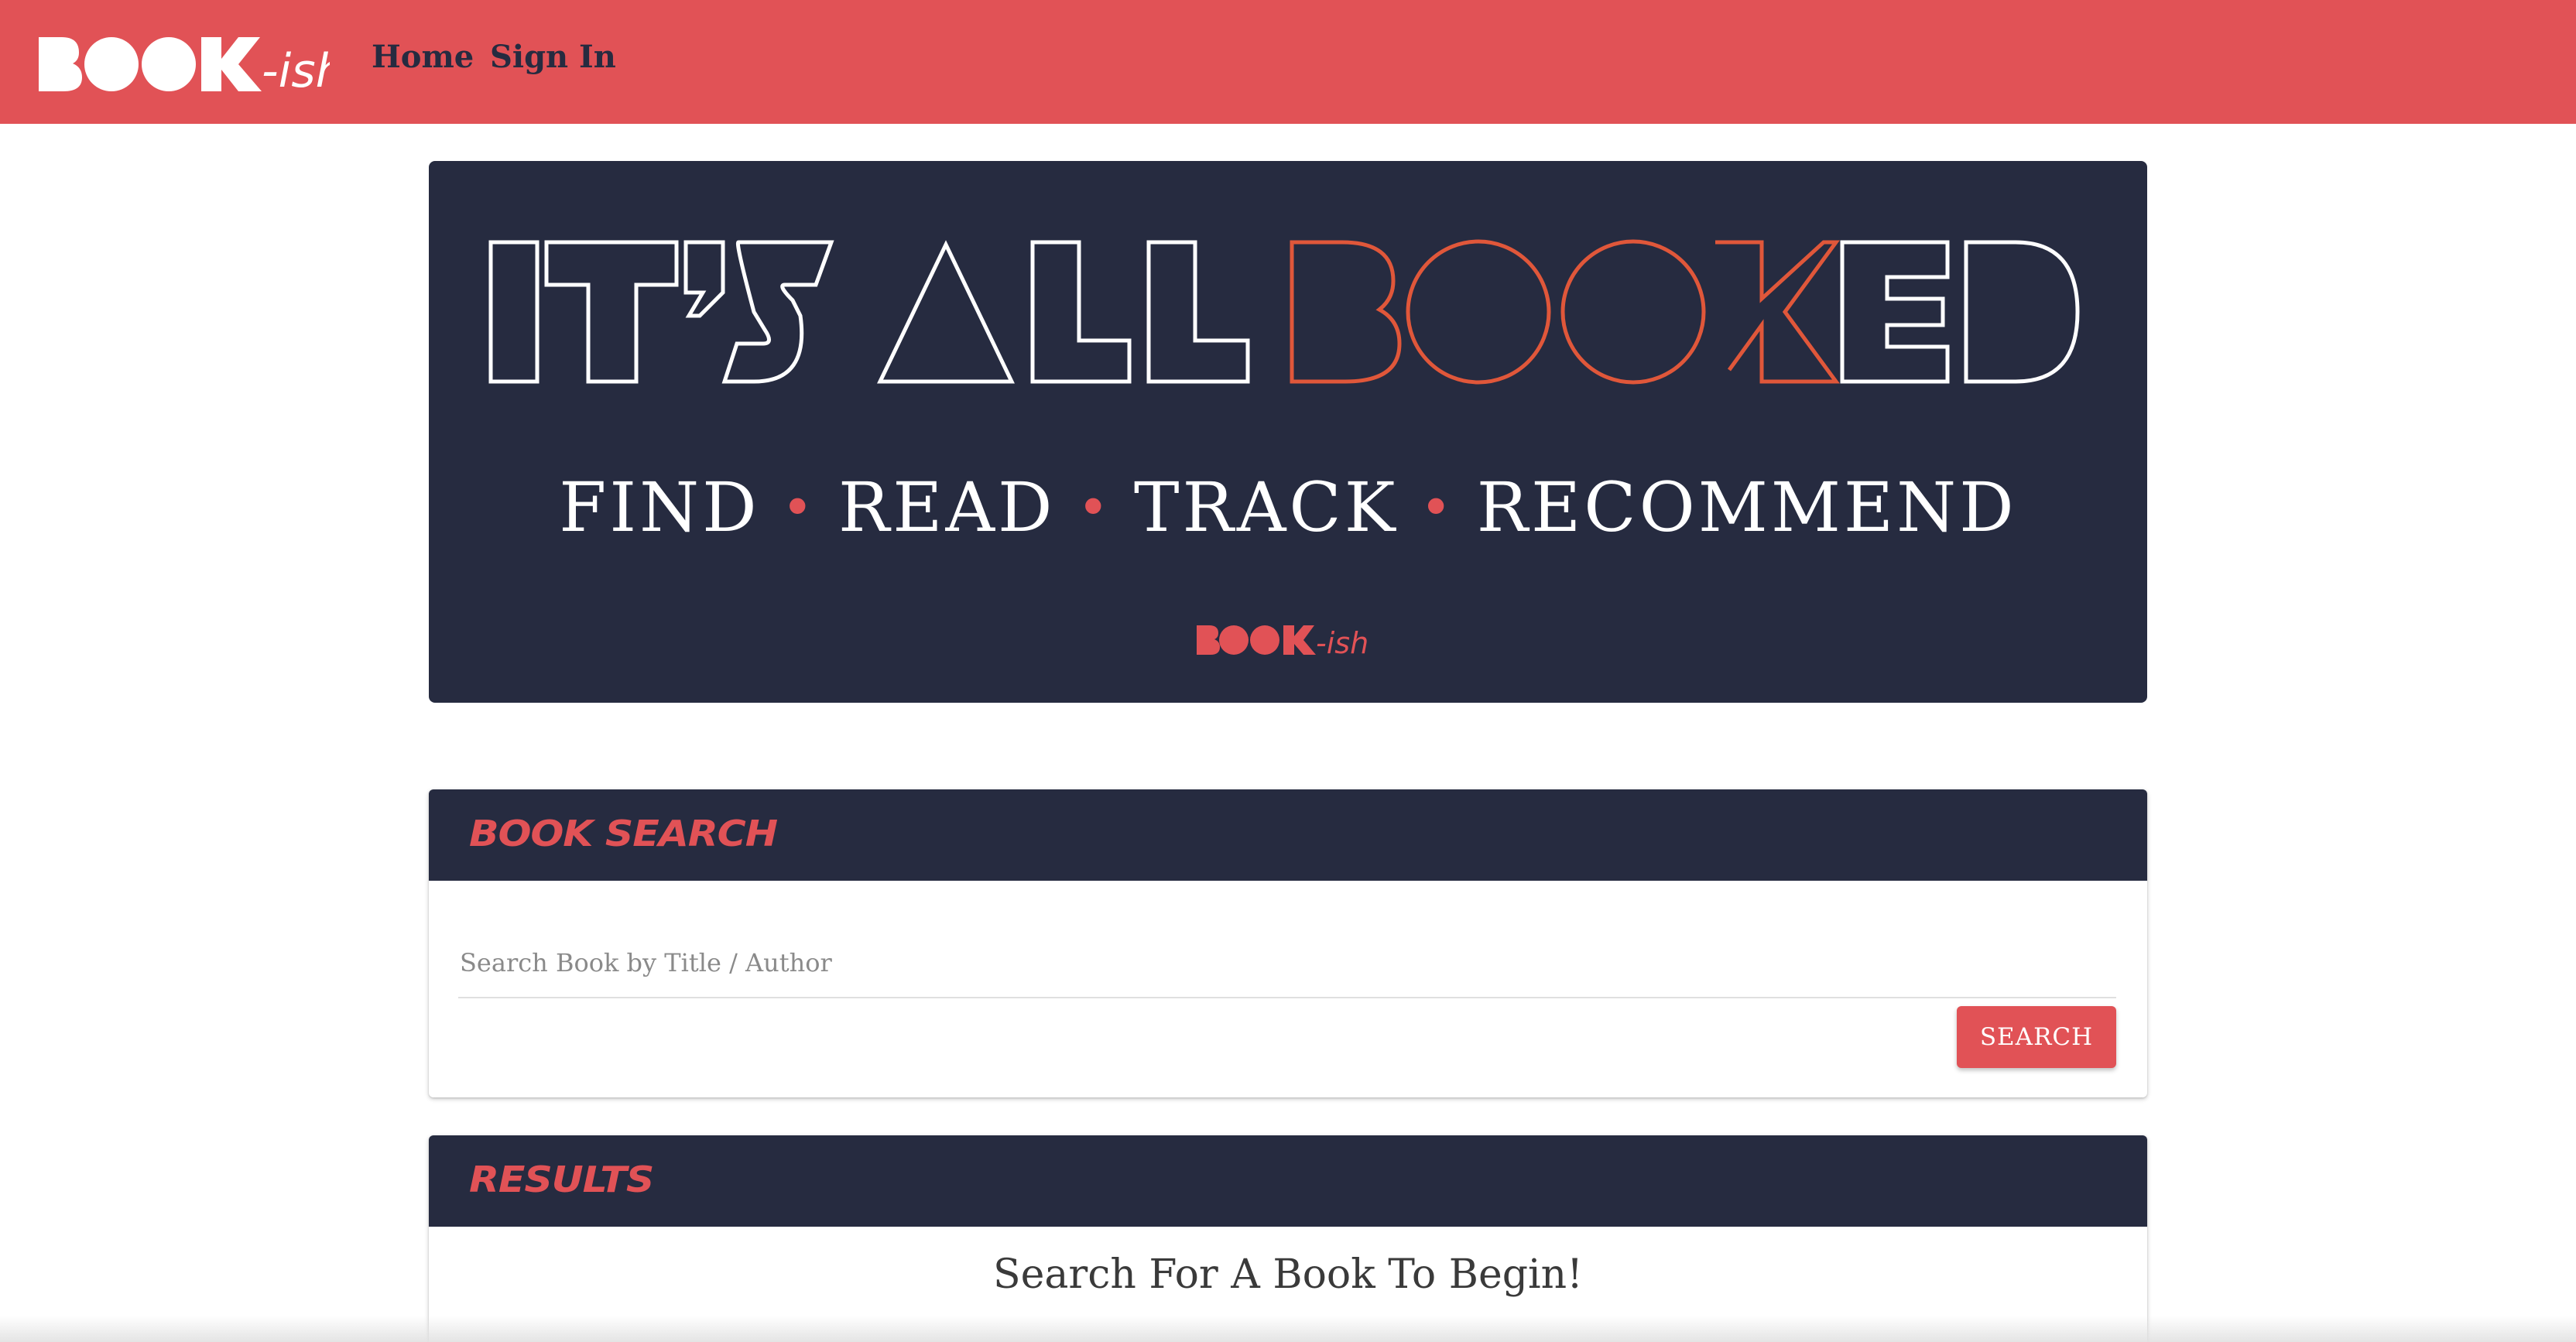 This screenshot has height=1342, width=2576. I want to click on tagline-track: TRACK, so click(1266, 507).